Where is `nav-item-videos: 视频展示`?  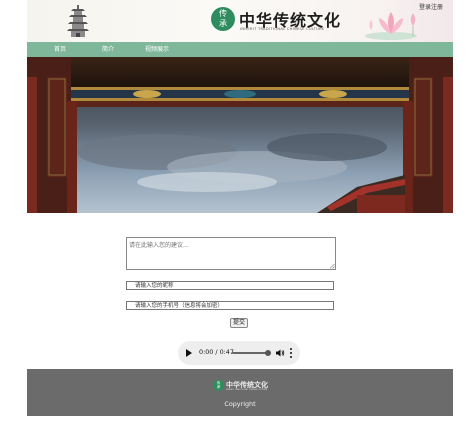
nav-item-videos: 视频展示 is located at coordinates (157, 49).